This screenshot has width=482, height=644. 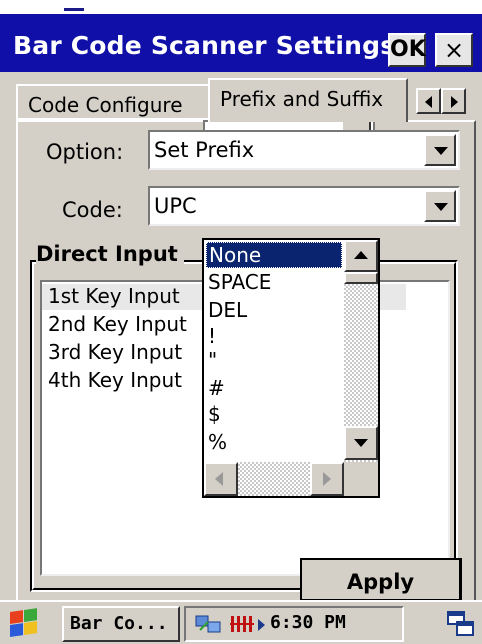 I want to click on taskbar: Bar Co... 6:30 PM, so click(x=241, y=622).